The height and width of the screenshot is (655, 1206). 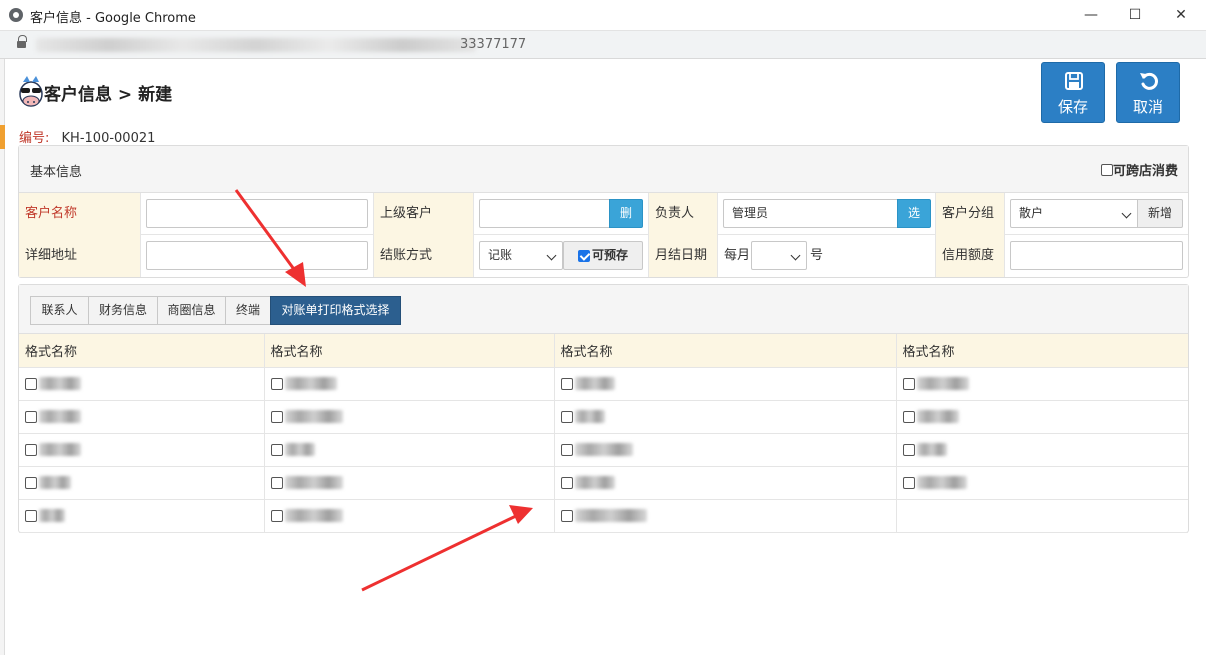 What do you see at coordinates (31, 91) in the screenshot?
I see `cow-mascot-icon` at bounding box center [31, 91].